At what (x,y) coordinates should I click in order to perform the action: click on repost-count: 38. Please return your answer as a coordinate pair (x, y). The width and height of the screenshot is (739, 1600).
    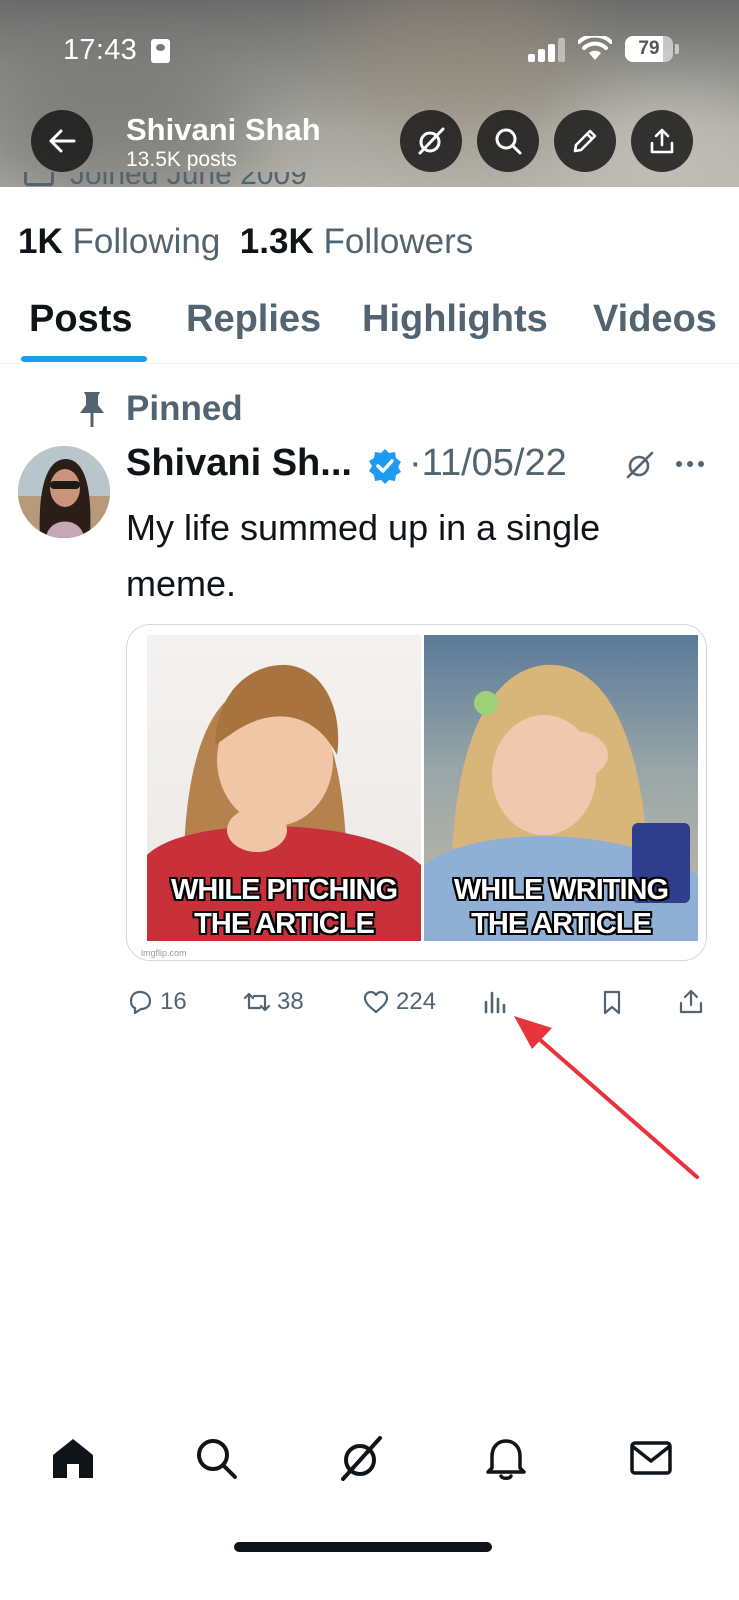
    Looking at the image, I should click on (290, 1001).